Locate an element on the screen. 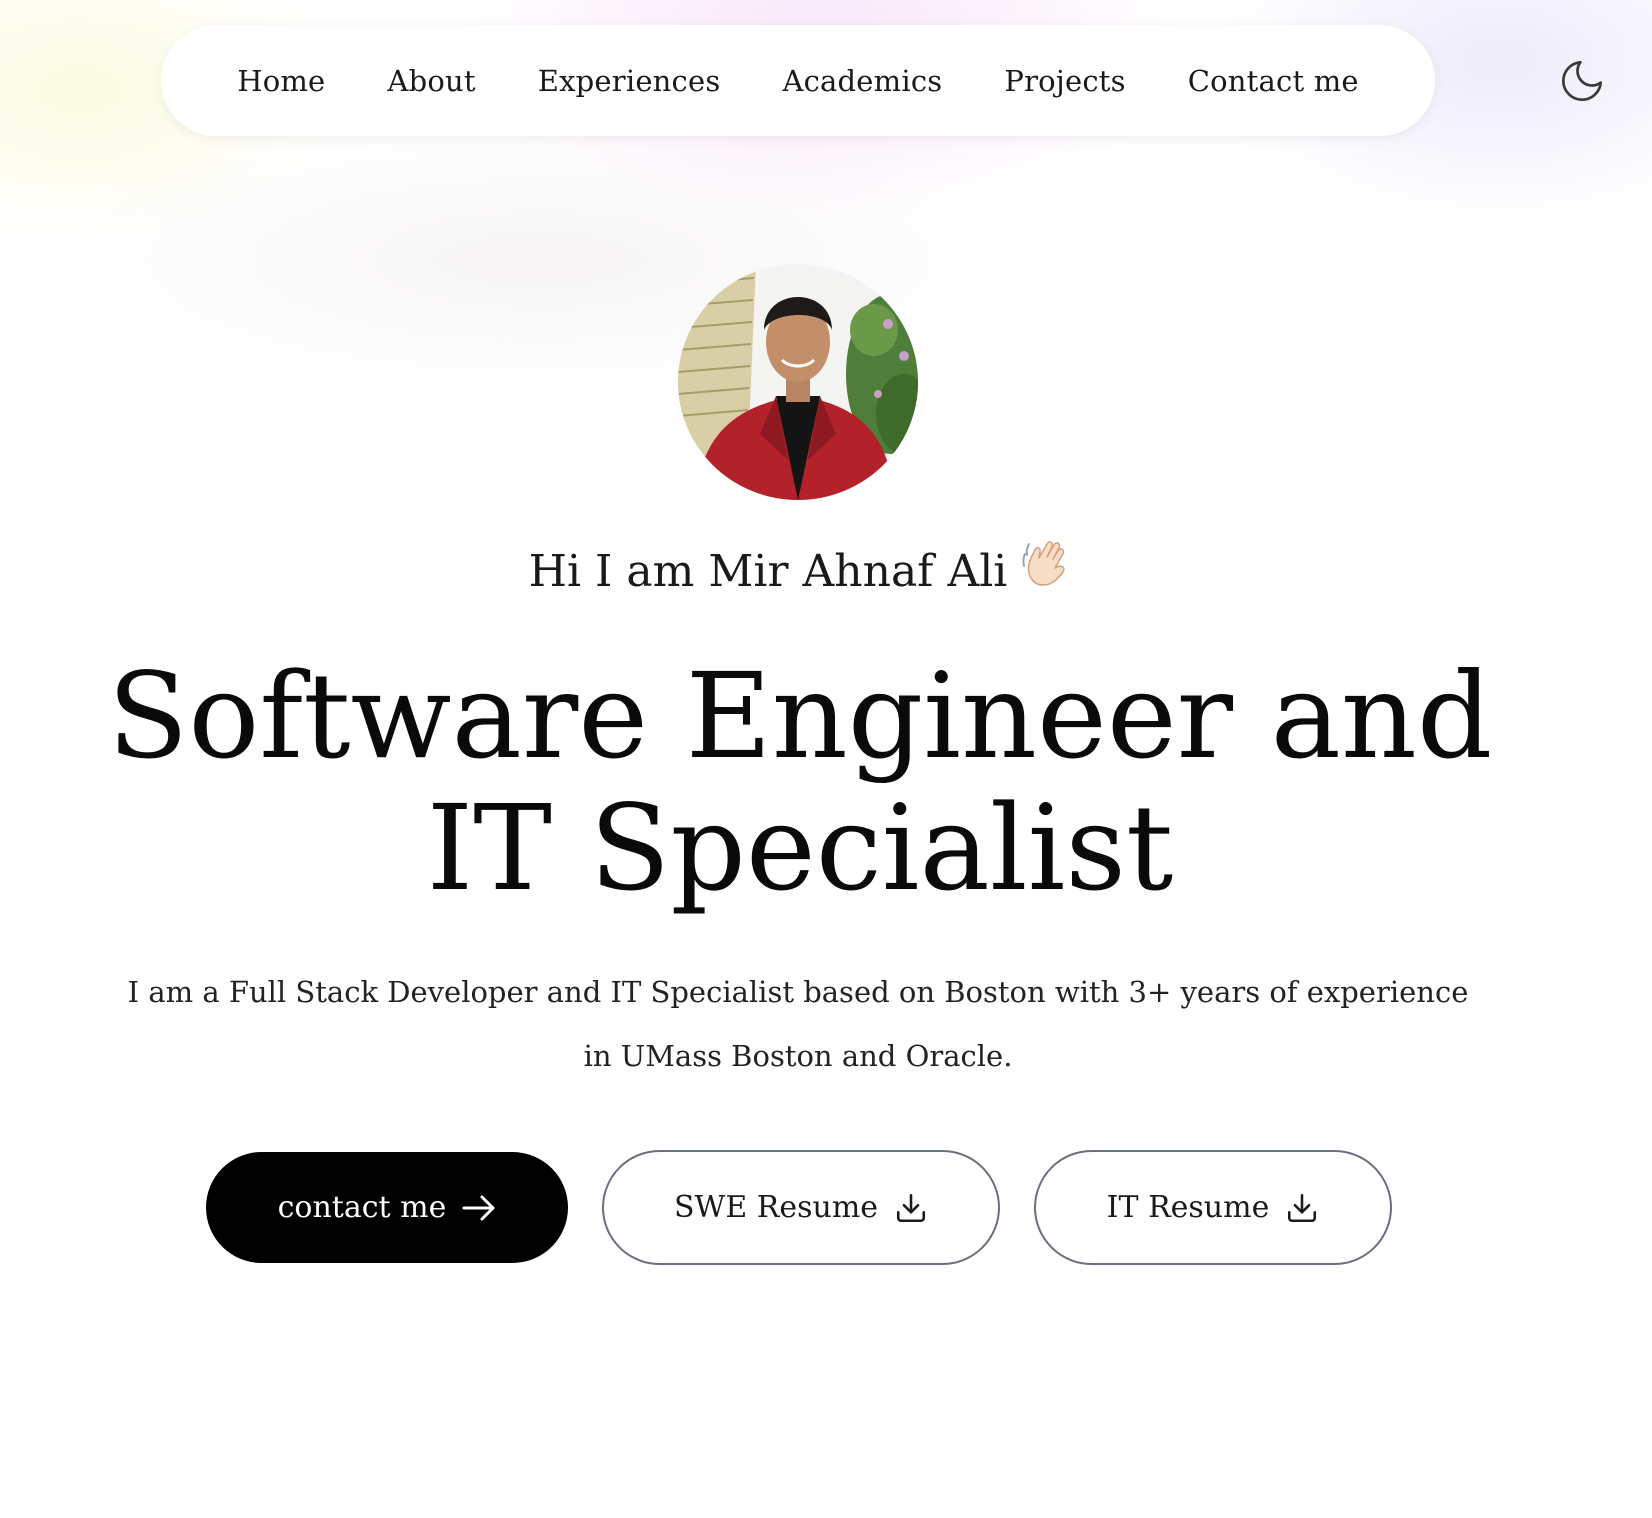  nav-link-academics: Academics is located at coordinates (862, 81).